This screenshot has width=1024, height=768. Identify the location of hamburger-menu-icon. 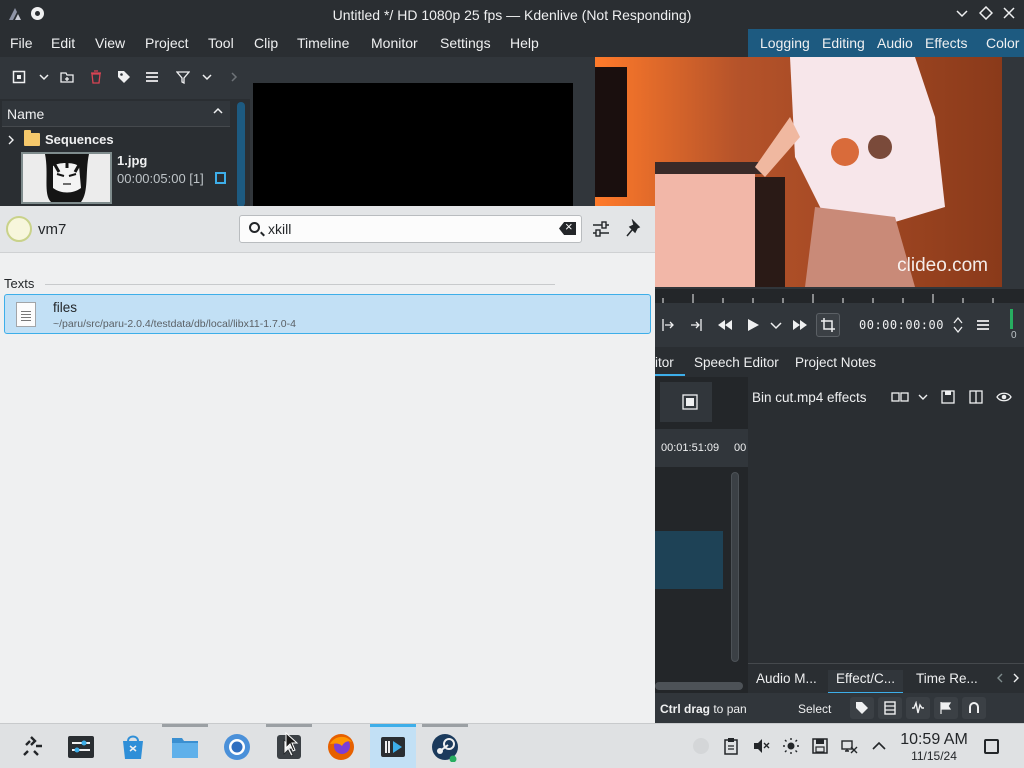
(983, 325).